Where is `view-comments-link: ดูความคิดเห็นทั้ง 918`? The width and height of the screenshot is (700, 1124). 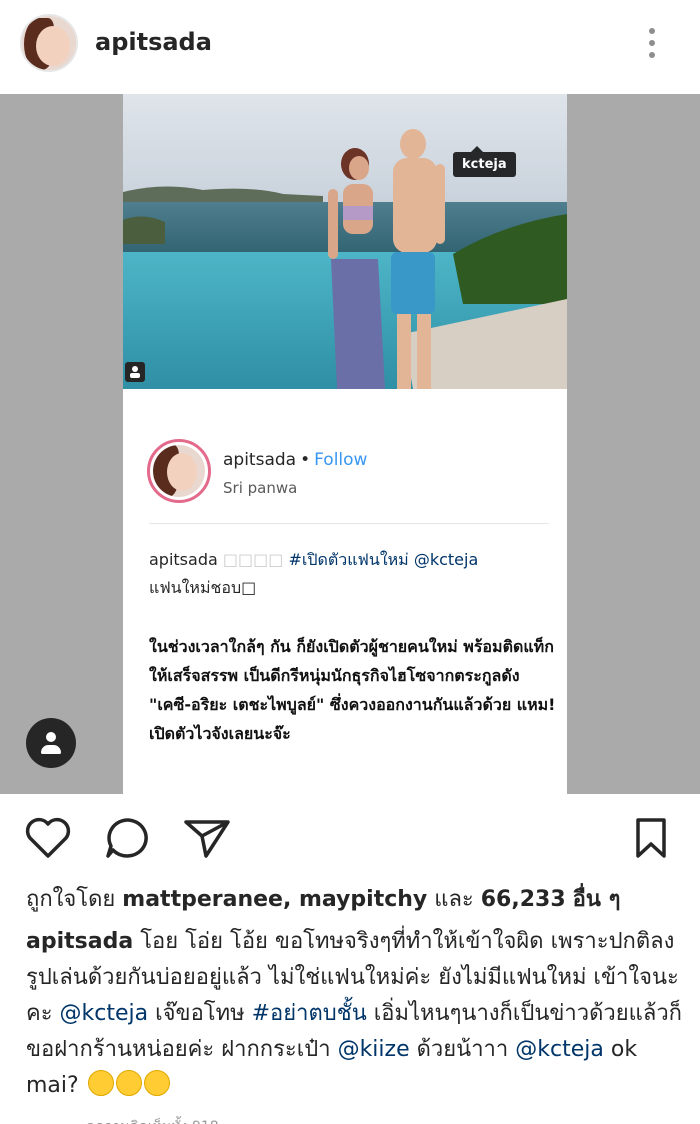 view-comments-link: ดูความคิดเห็นทั้ง 918 is located at coordinates (152, 1120).